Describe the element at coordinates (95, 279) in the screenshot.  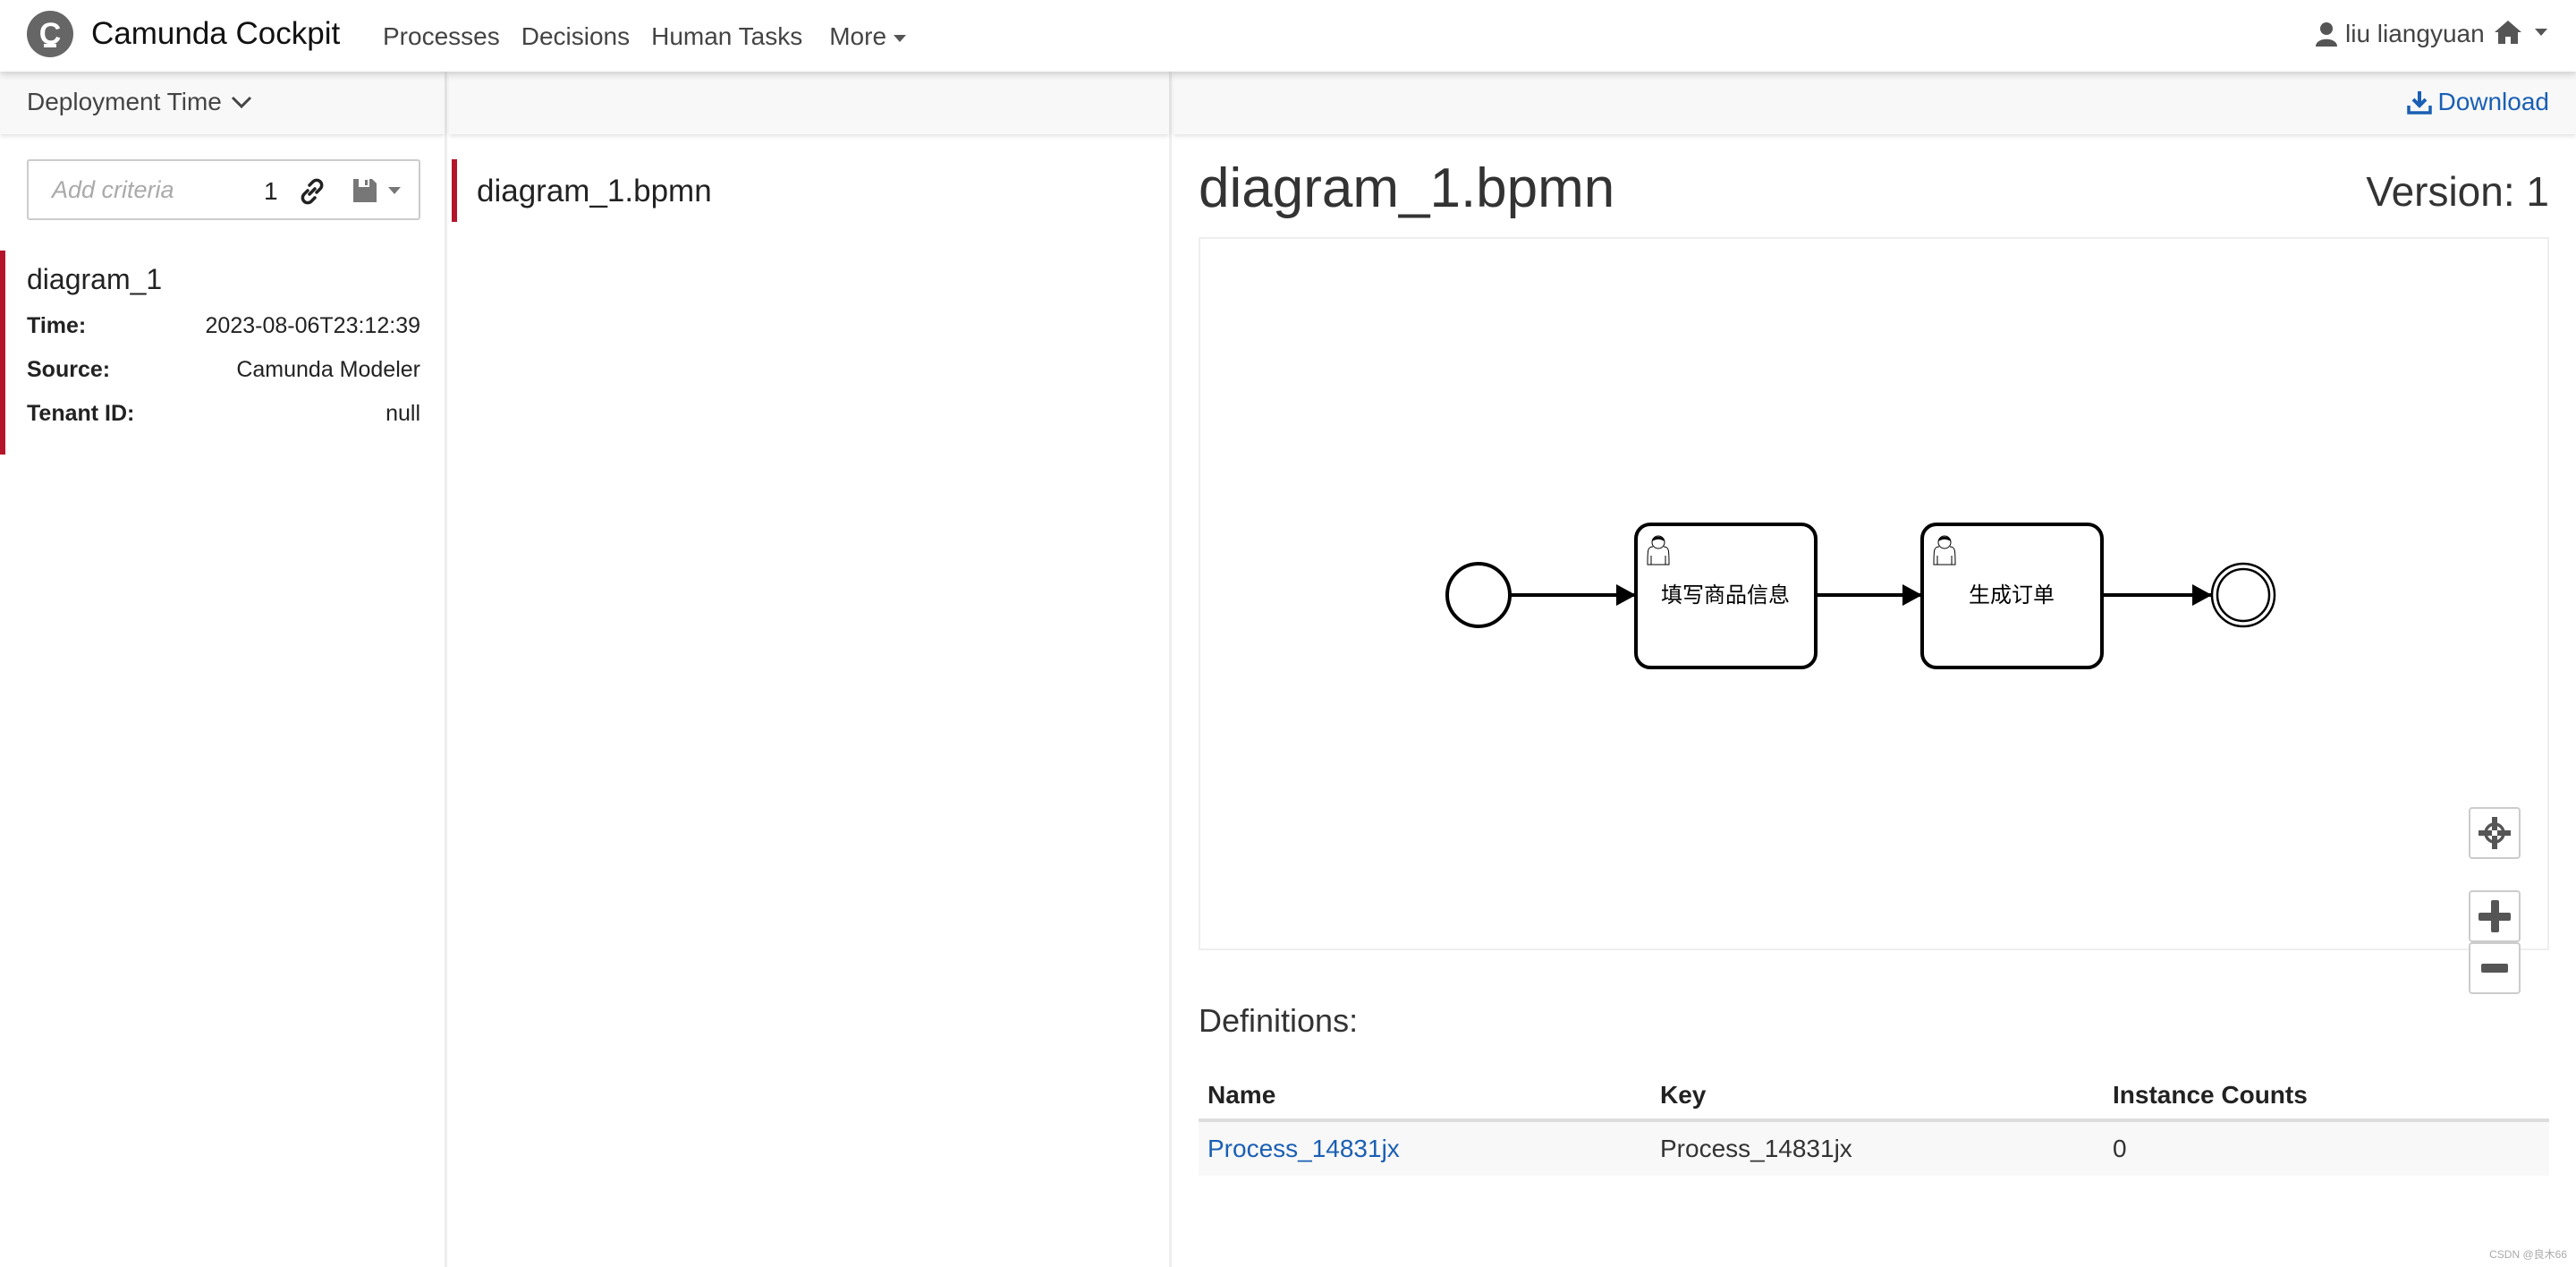
I see `deployment-name: diagram_1` at that location.